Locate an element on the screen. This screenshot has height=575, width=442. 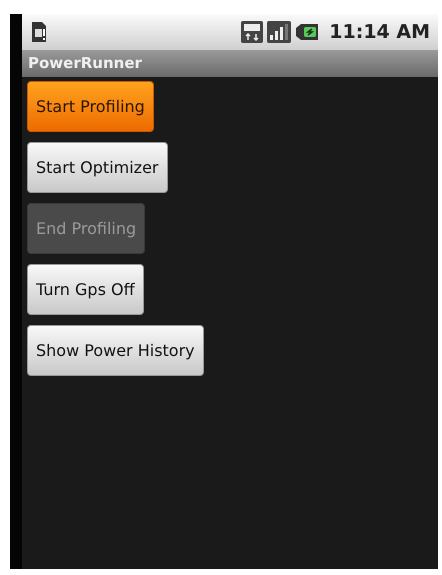
action-button: Start Optimizer is located at coordinates (97, 167).